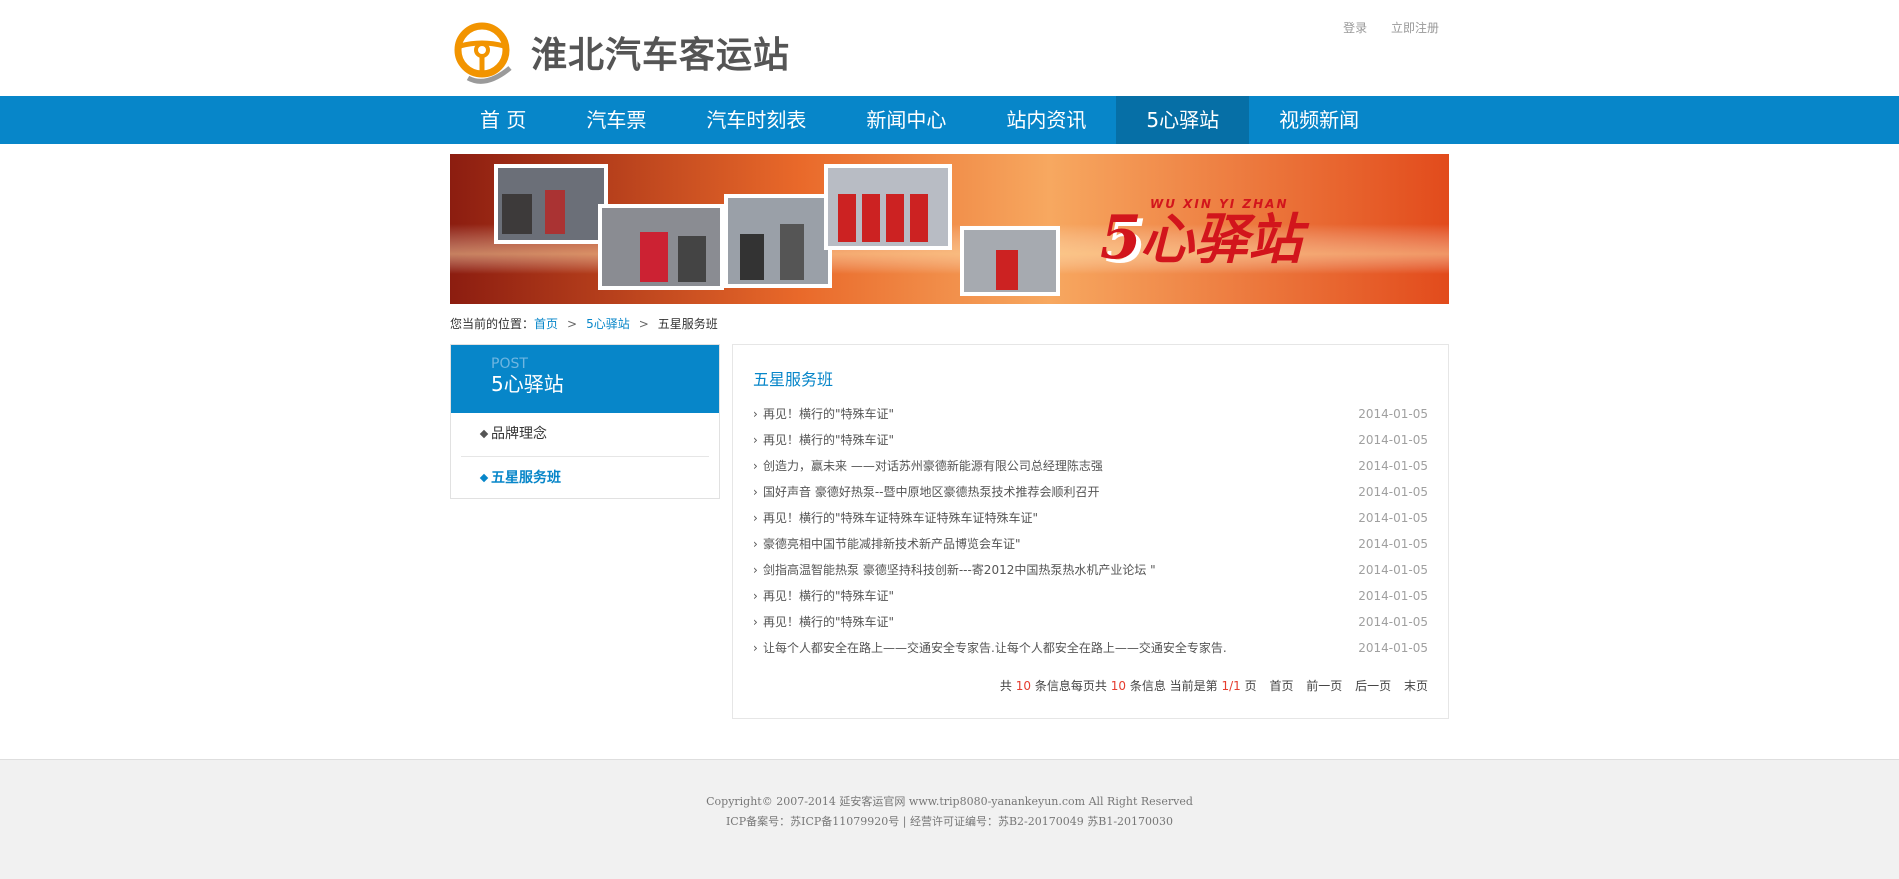  What do you see at coordinates (1118, 686) in the screenshot?
I see `pager-per-page-count: 10` at bounding box center [1118, 686].